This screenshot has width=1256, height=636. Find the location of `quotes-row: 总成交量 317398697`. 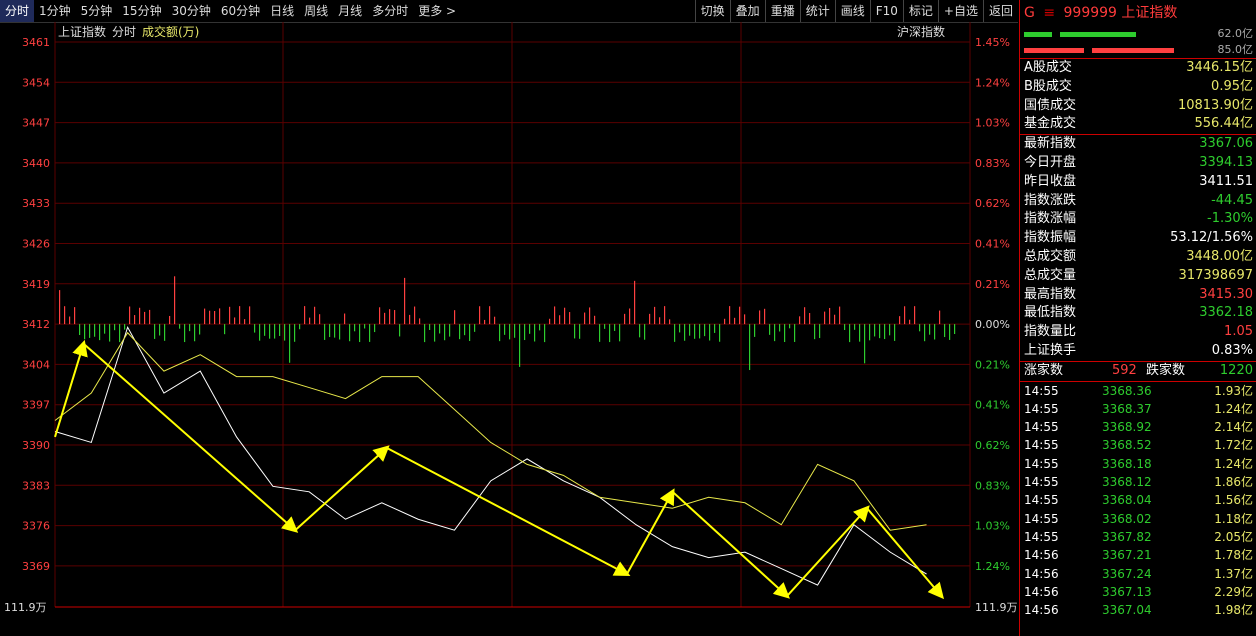

quotes-row: 总成交量 317398697 is located at coordinates (1138, 276).